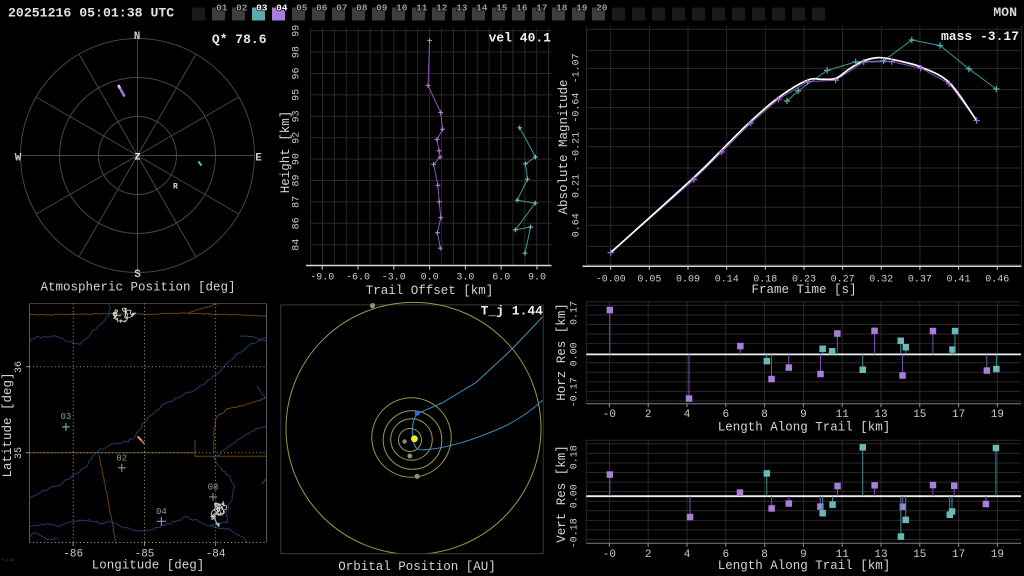  What do you see at coordinates (465, 278) in the screenshot?
I see `svg-text: 3.0` at bounding box center [465, 278].